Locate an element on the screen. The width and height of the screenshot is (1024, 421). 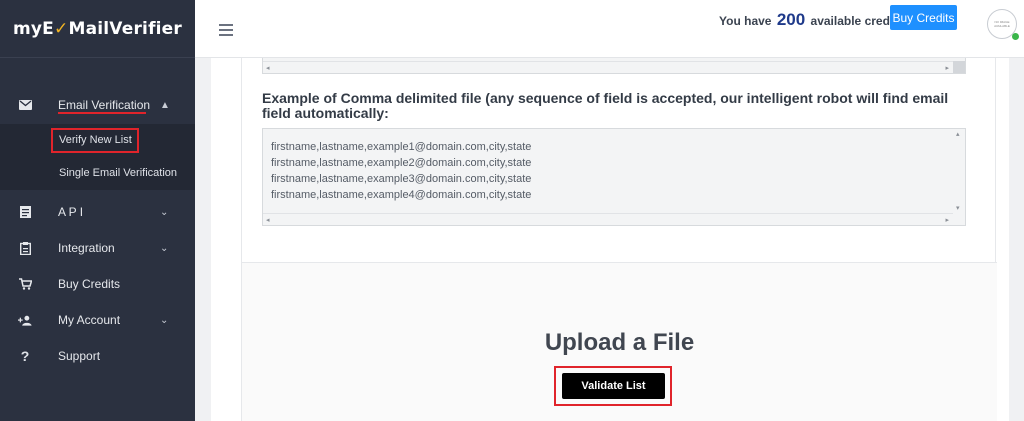
credits-count: 200 is located at coordinates (791, 19).